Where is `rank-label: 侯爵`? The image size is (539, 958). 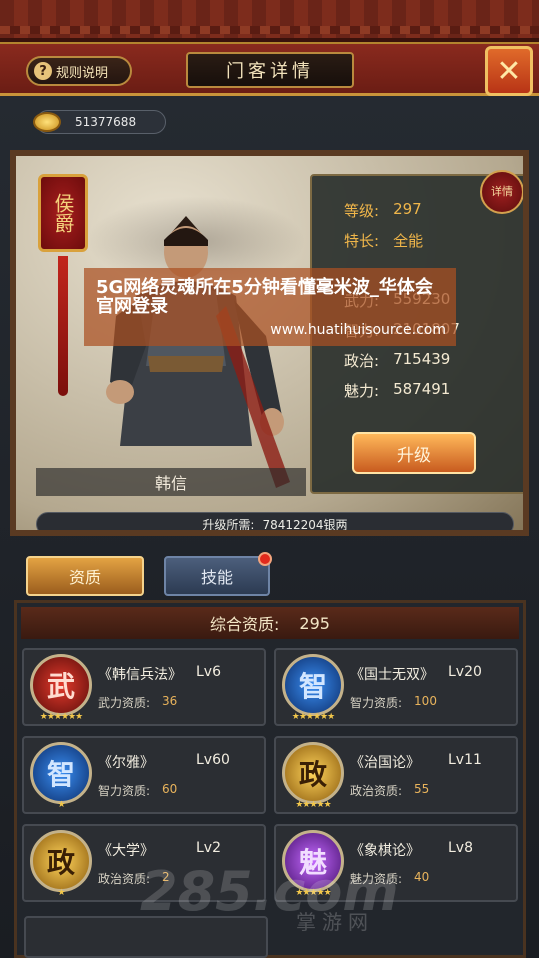
rank-label: 侯爵 is located at coordinates (63, 213).